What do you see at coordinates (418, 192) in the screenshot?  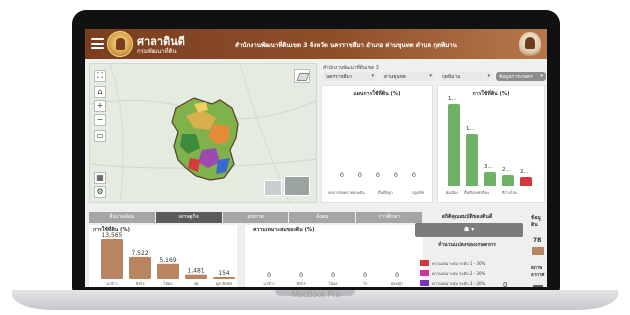 I see `plan-category: ปลูกพืช` at bounding box center [418, 192].